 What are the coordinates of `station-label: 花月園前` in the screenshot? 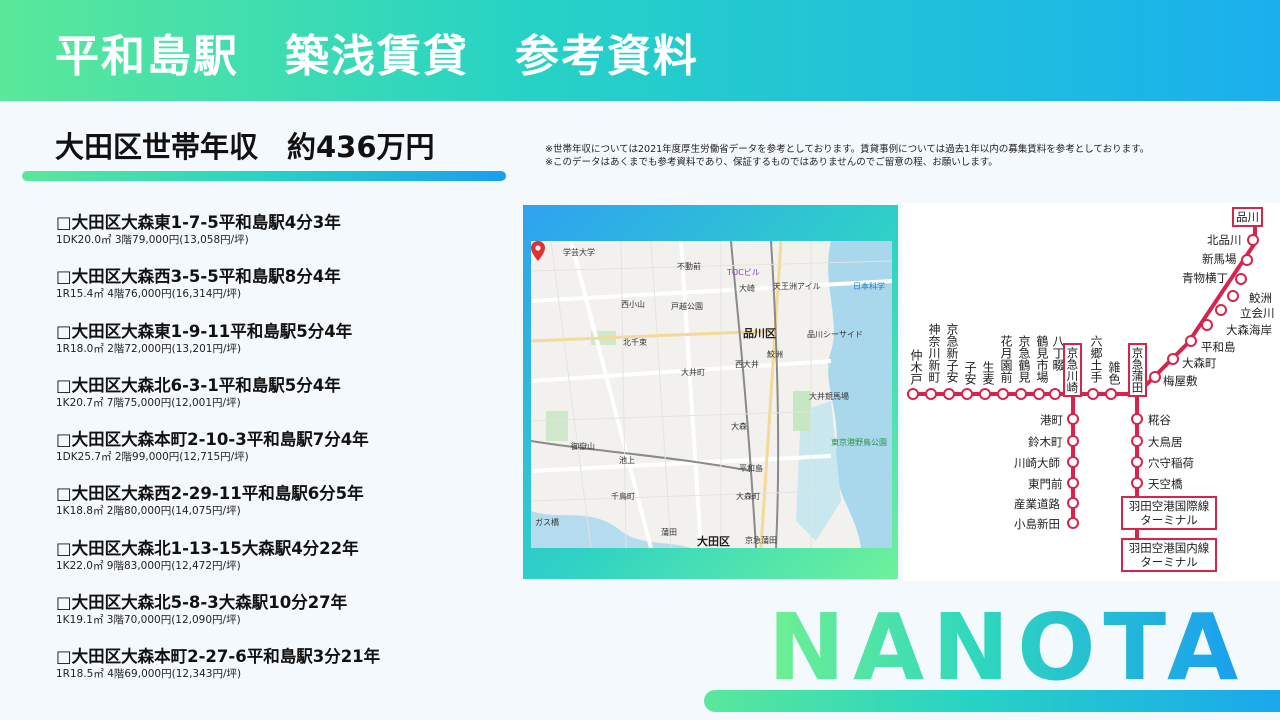 It's located at (1006, 359).